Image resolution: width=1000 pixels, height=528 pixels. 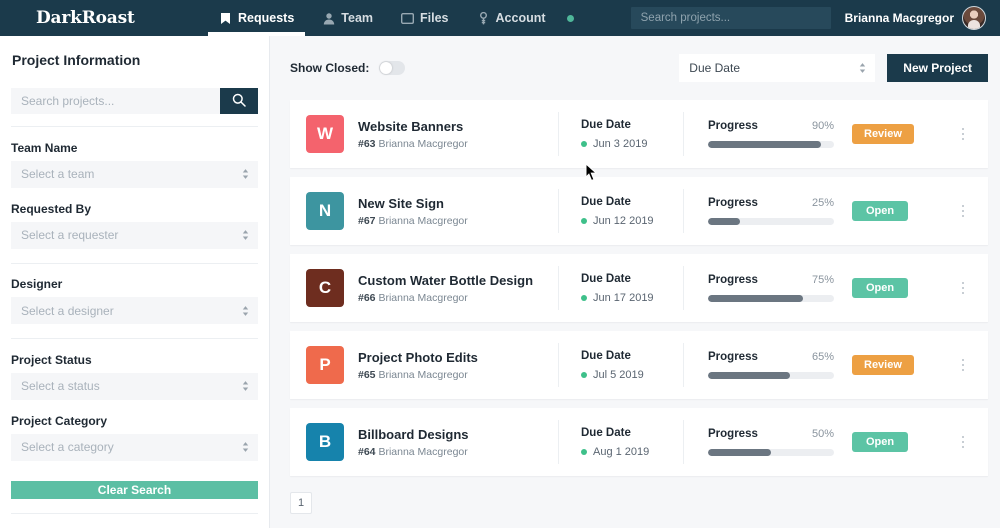 What do you see at coordinates (621, 211) in the screenshot?
I see `due-date-column: Due Date Jun 12 2019` at bounding box center [621, 211].